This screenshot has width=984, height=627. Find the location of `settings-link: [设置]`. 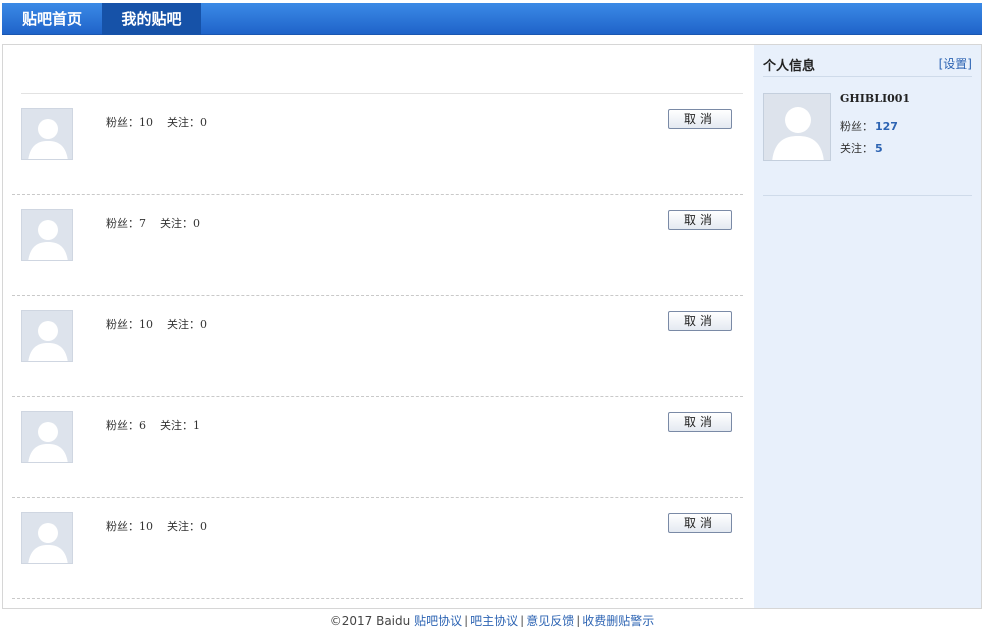

settings-link: [设置] is located at coordinates (955, 63).